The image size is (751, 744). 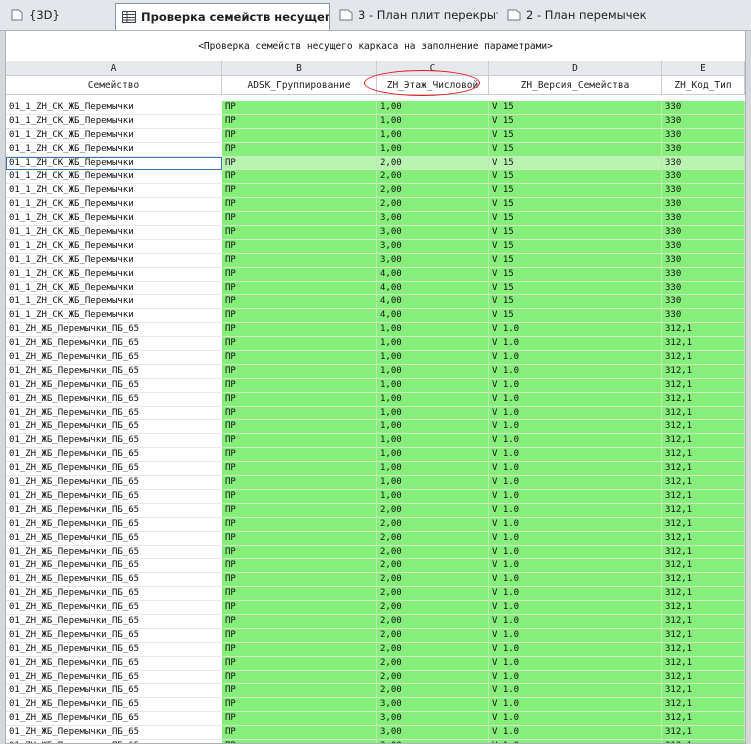 What do you see at coordinates (114, 68) in the screenshot?
I see `column-letter: A` at bounding box center [114, 68].